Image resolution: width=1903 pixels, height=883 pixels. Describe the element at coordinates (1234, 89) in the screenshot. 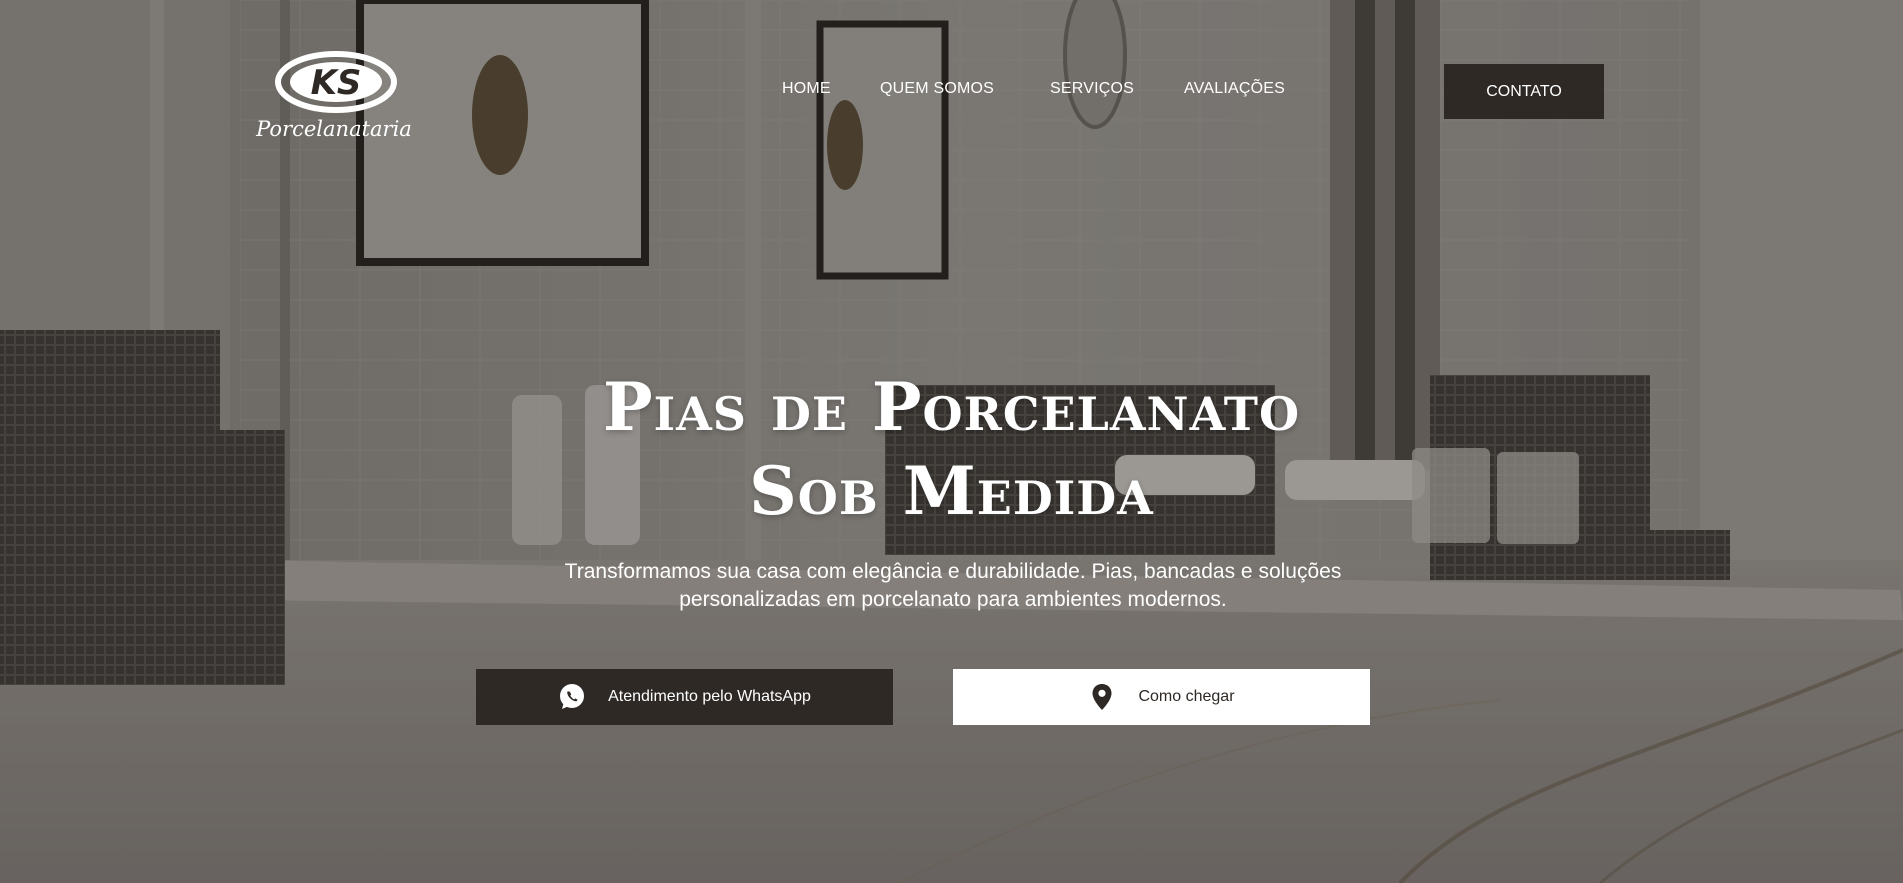

I see `nav-avaliacoes: AVALIAÇÕES` at that location.